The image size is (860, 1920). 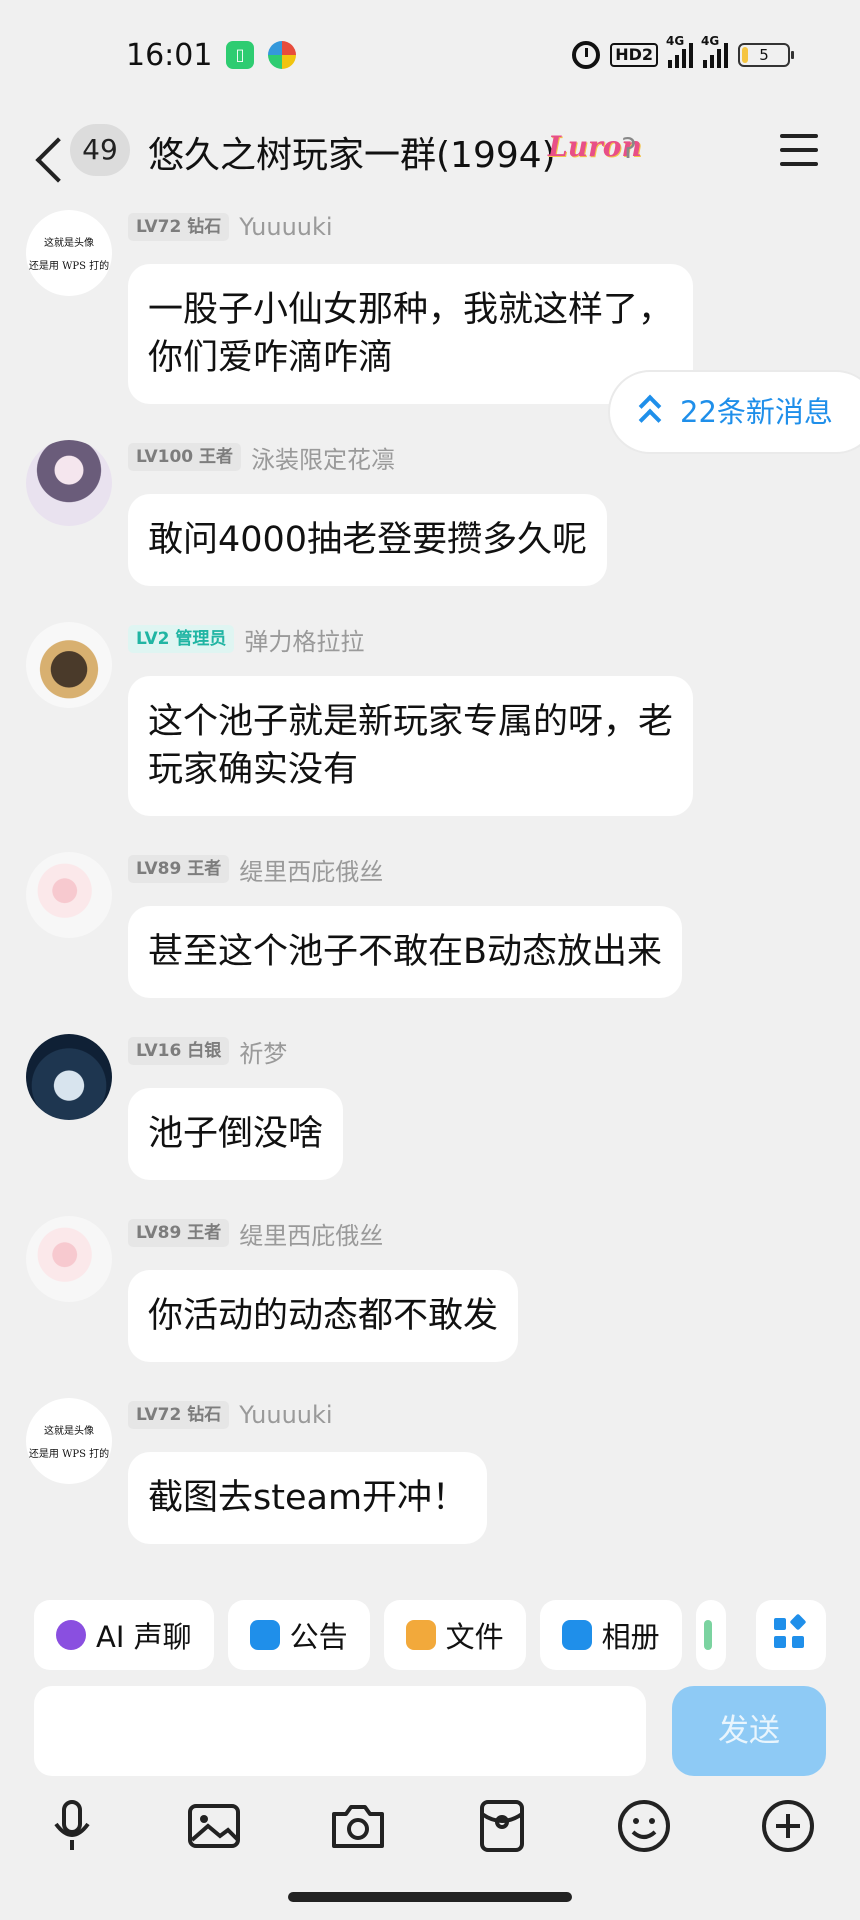 What do you see at coordinates (72, 1826) in the screenshot?
I see `microphone-icon` at bounding box center [72, 1826].